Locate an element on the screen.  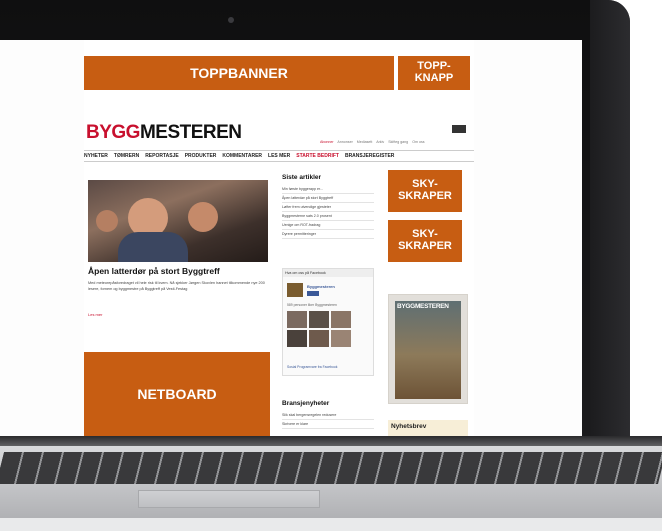
list-item: Slik skal bergensregelen redusere is located at coordinates (328, 415).